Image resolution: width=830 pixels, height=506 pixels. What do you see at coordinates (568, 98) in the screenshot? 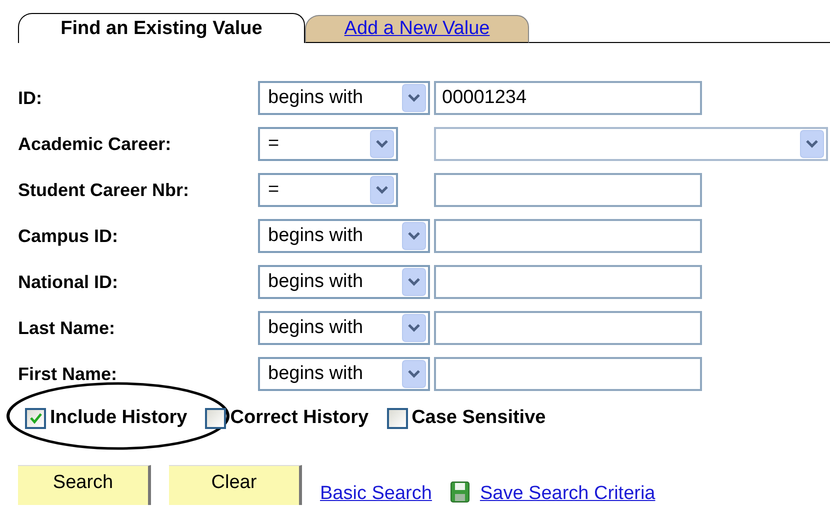
I see `text-field: 00001234` at bounding box center [568, 98].